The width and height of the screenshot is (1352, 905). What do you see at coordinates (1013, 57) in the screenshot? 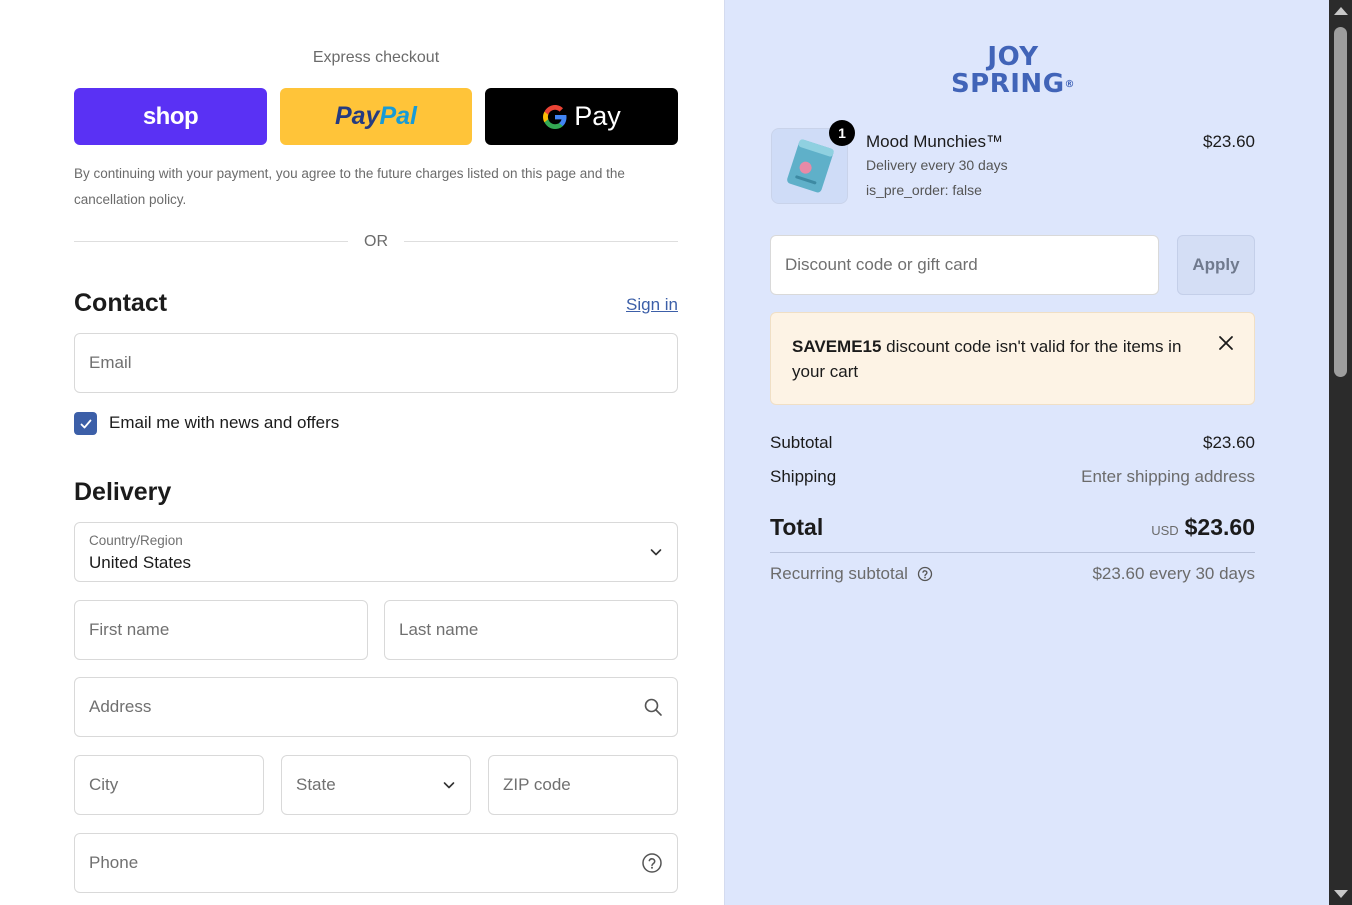
I see `logo-line-1: JOY` at bounding box center [1013, 57].